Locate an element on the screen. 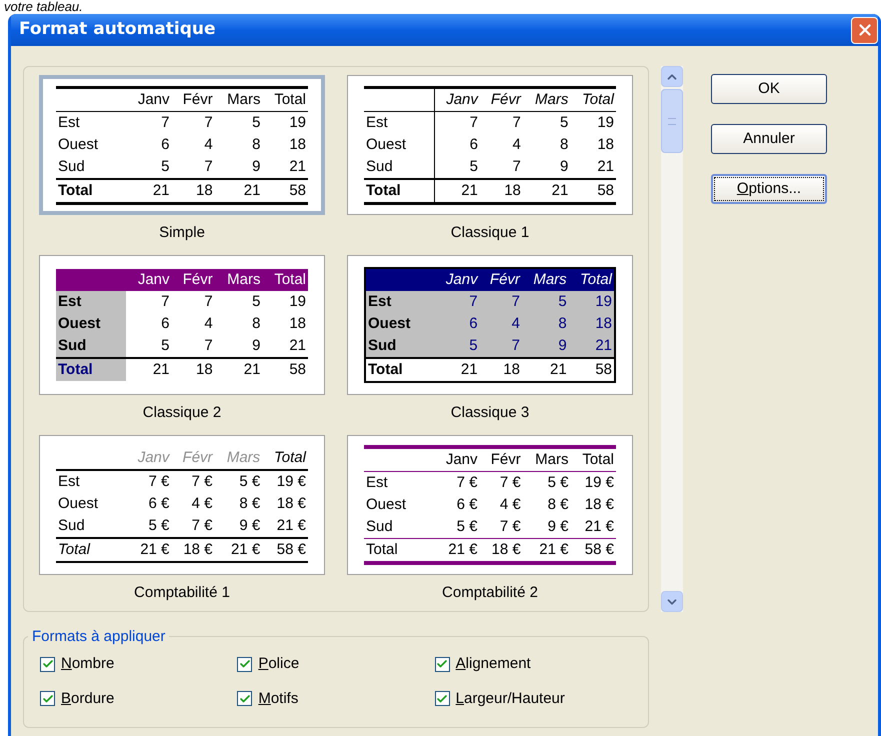 The height and width of the screenshot is (736, 881). checkbox-label: Alignement is located at coordinates (493, 664).